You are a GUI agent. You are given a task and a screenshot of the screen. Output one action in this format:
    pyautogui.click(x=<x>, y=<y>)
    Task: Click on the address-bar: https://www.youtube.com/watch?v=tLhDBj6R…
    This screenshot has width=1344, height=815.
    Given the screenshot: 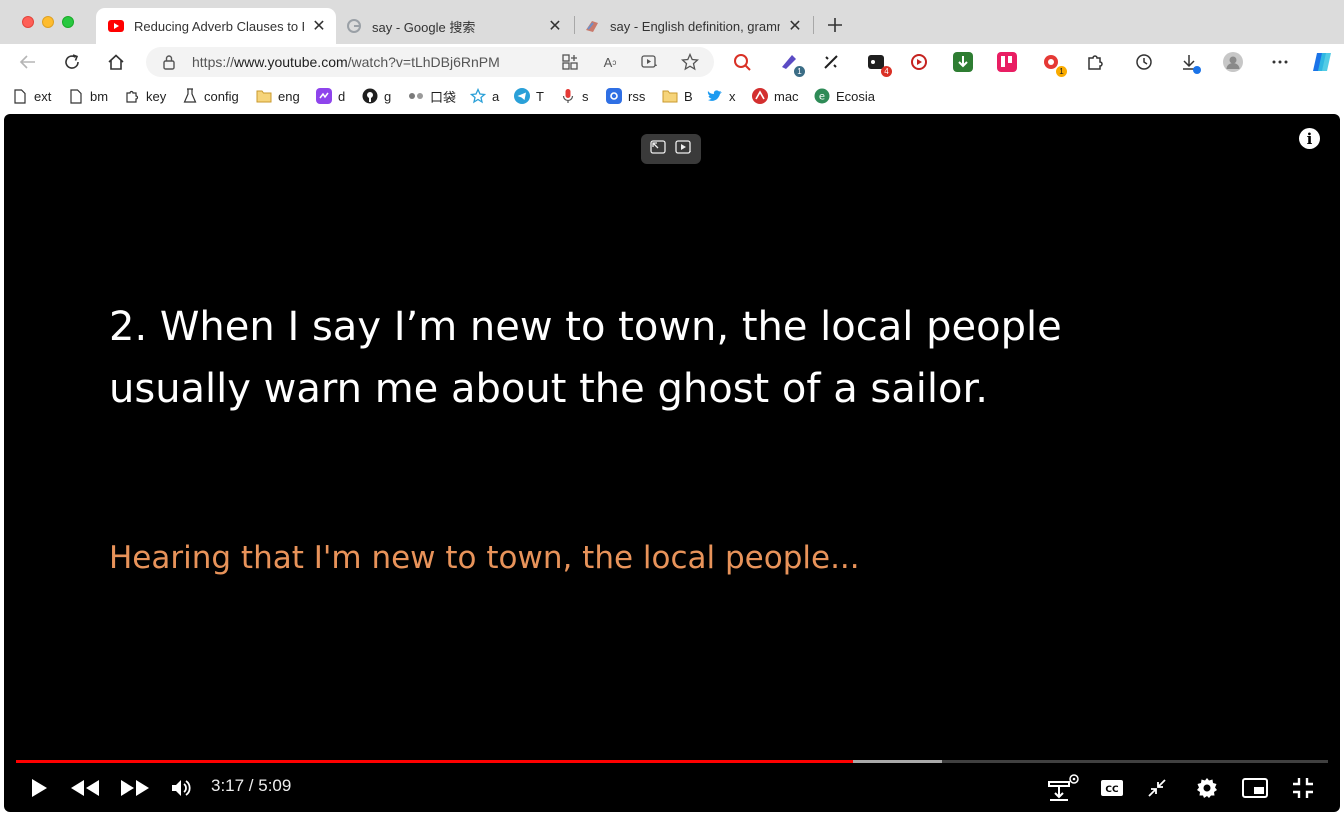 What is the action you would take?
    pyautogui.click(x=430, y=62)
    